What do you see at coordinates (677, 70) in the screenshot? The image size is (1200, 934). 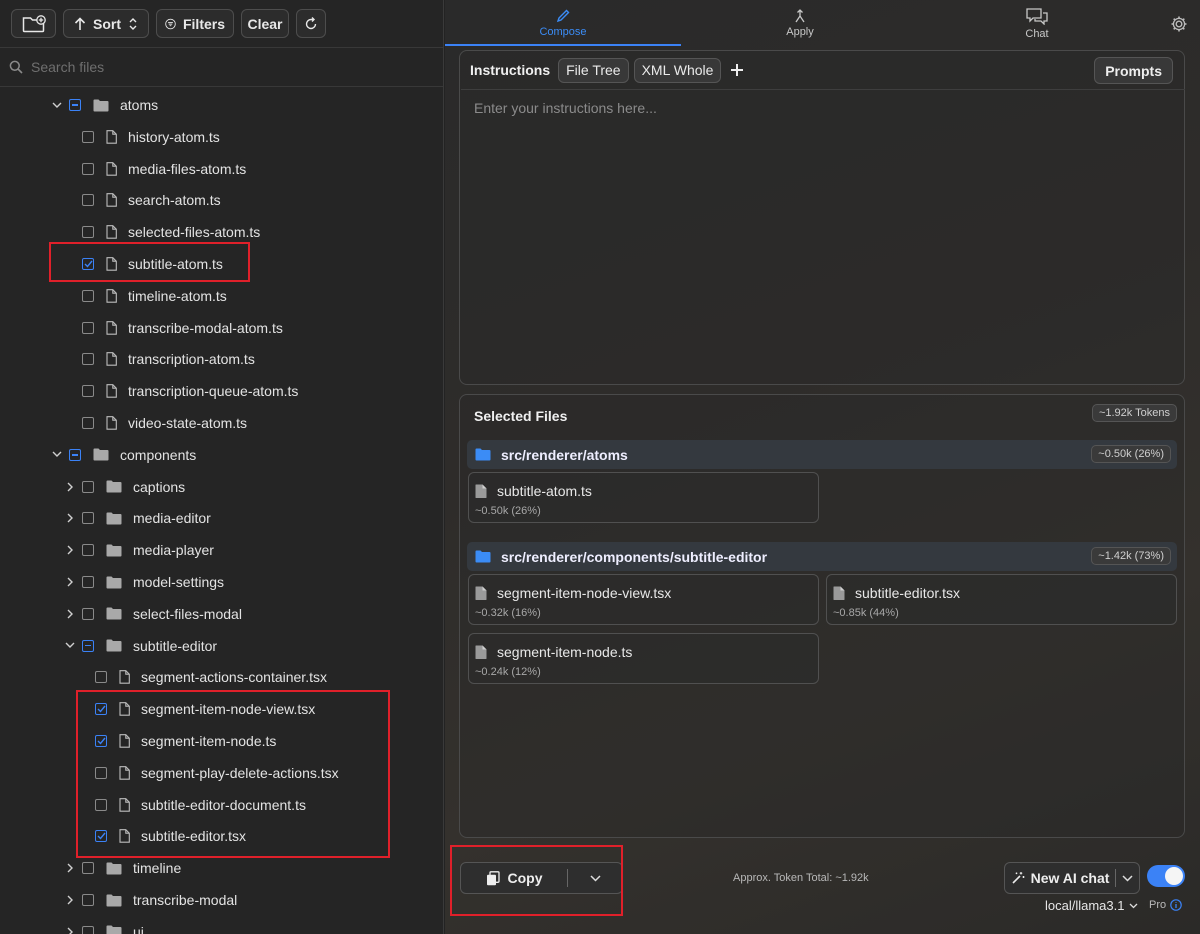 I see `xml-whole-chip: XML Whole` at bounding box center [677, 70].